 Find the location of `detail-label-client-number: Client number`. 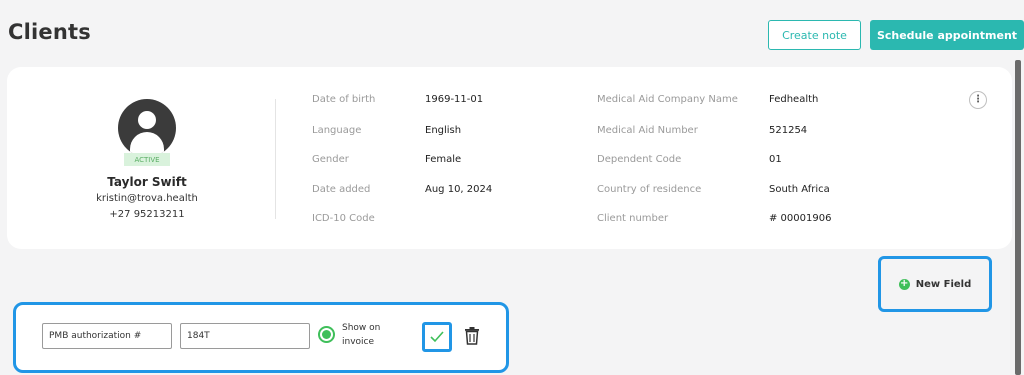

detail-label-client-number: Client number is located at coordinates (633, 218).